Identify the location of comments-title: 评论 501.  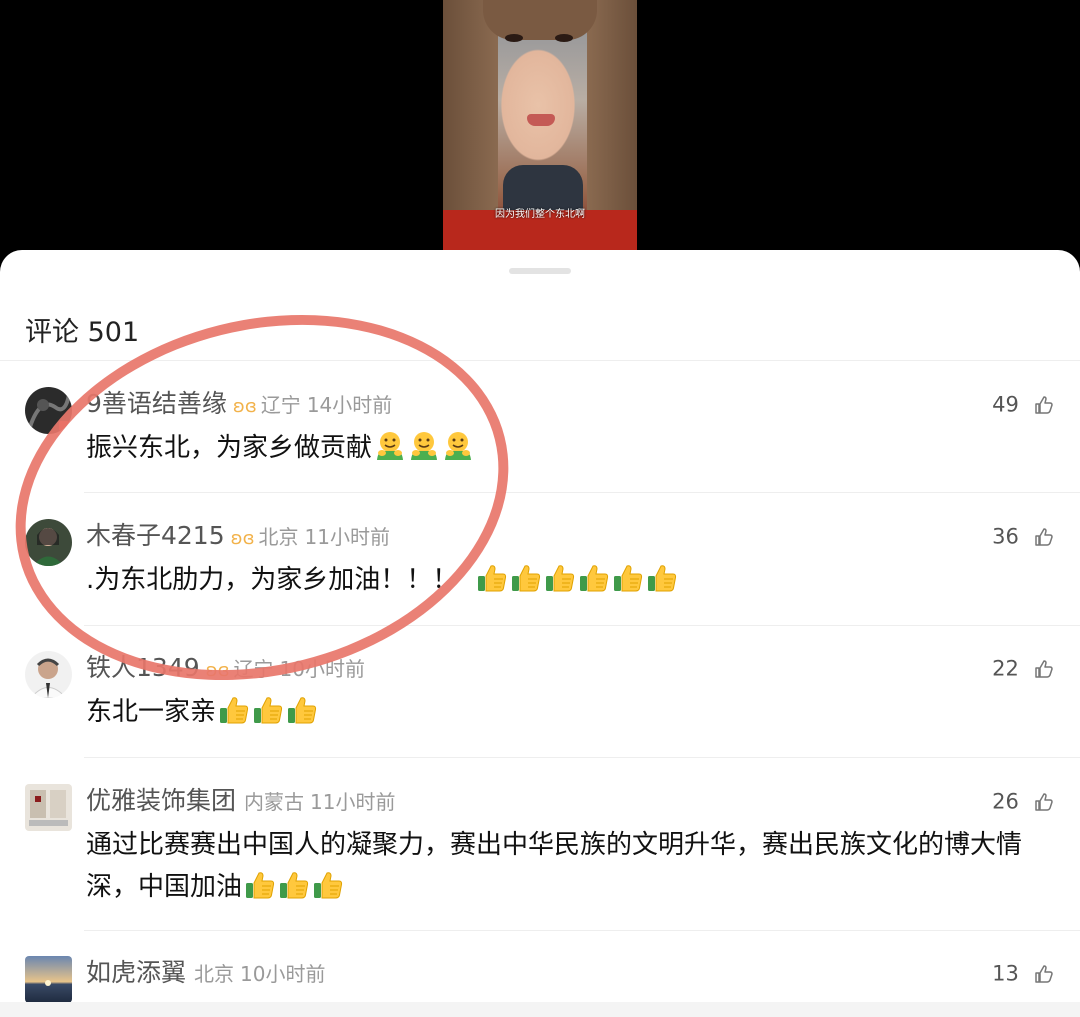
(82, 332).